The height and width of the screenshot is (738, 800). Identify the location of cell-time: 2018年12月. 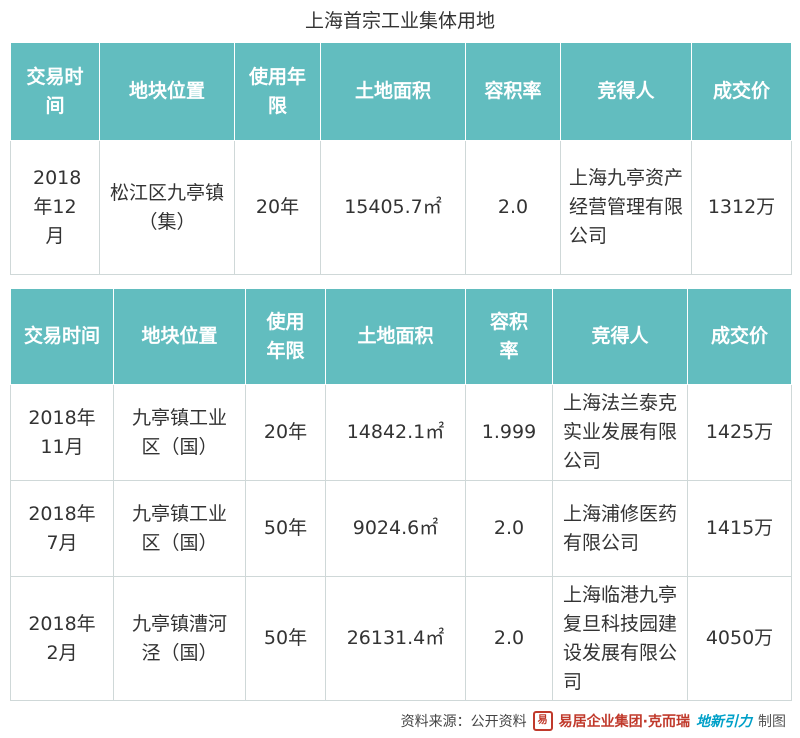
(55, 207).